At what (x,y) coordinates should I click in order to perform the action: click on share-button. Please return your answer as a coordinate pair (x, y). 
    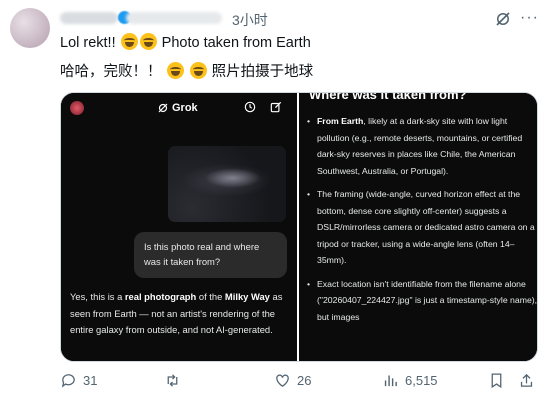
    Looking at the image, I should click on (526, 380).